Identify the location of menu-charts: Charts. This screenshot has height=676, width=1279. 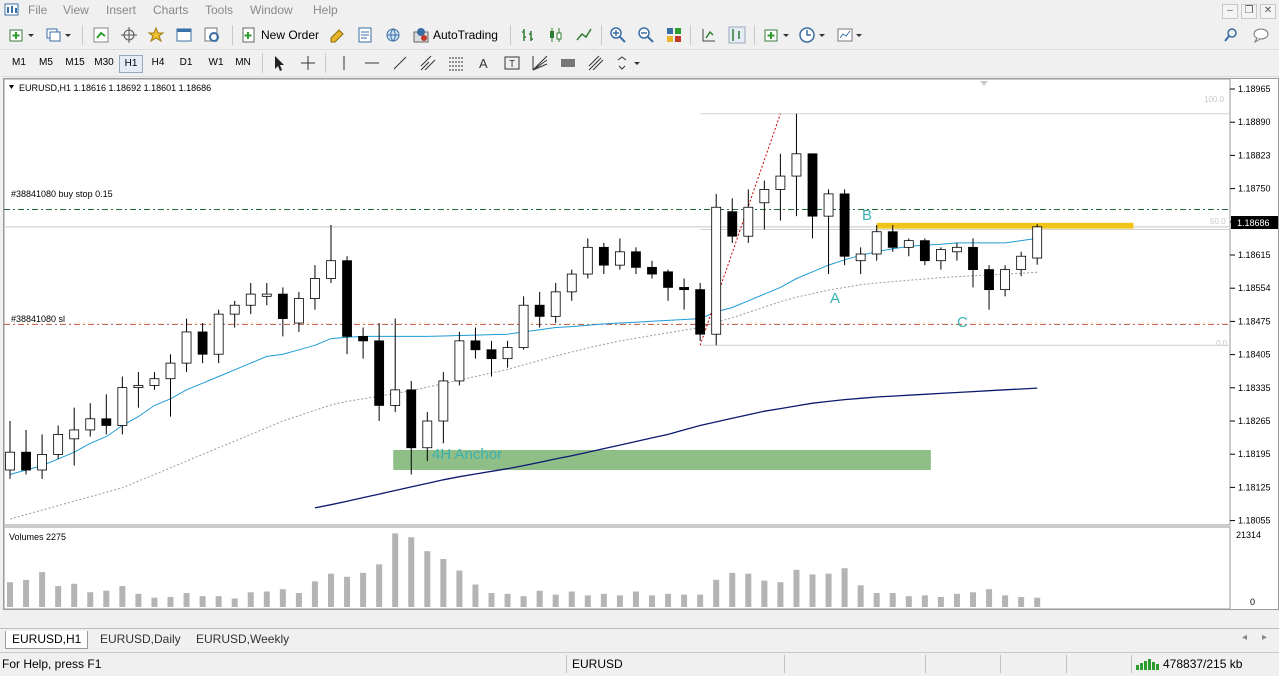
(170, 10).